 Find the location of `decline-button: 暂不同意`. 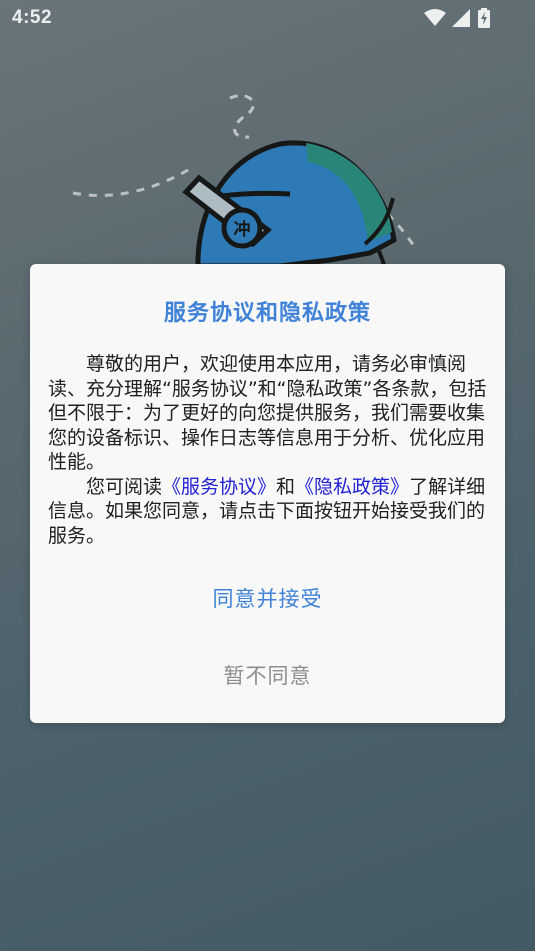

decline-button: 暂不同意 is located at coordinates (267, 676).